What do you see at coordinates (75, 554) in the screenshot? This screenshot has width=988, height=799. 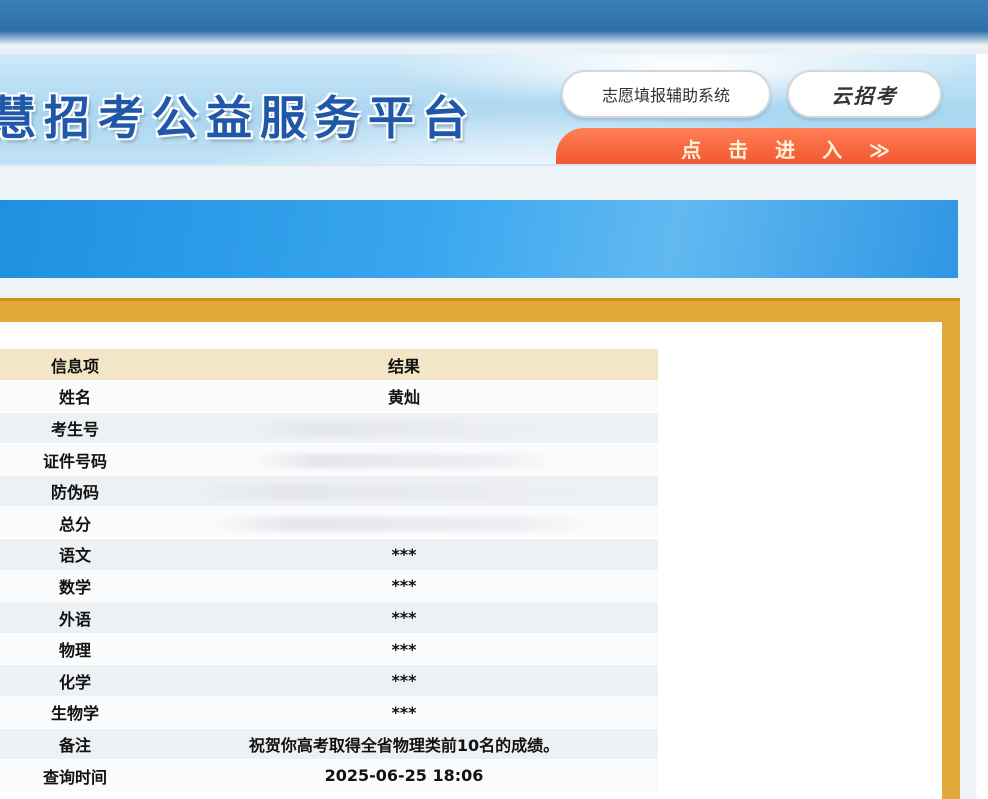 I see `row-key: 语文` at bounding box center [75, 554].